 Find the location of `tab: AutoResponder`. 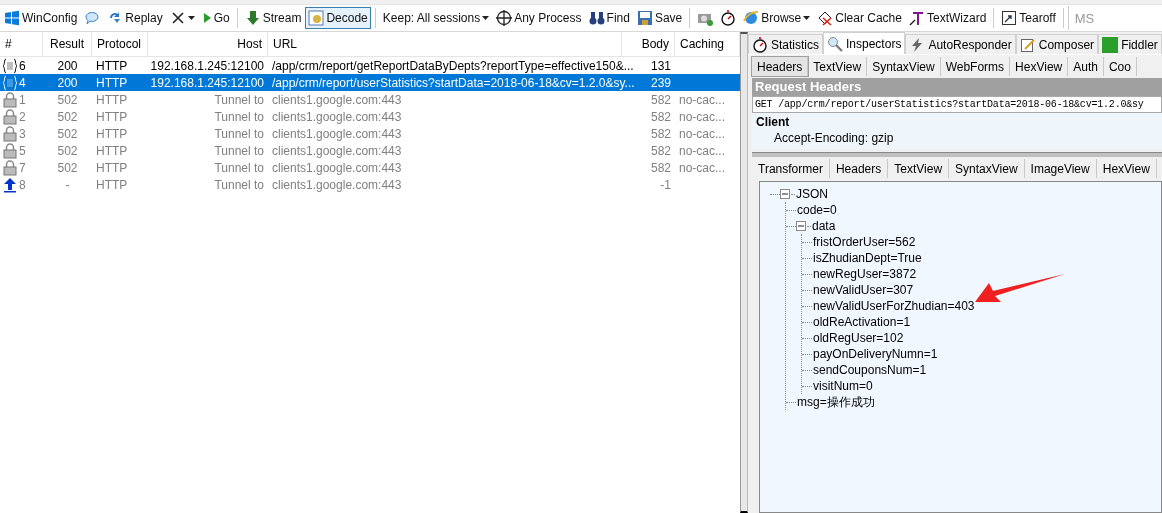

tab: AutoResponder is located at coordinates (960, 44).